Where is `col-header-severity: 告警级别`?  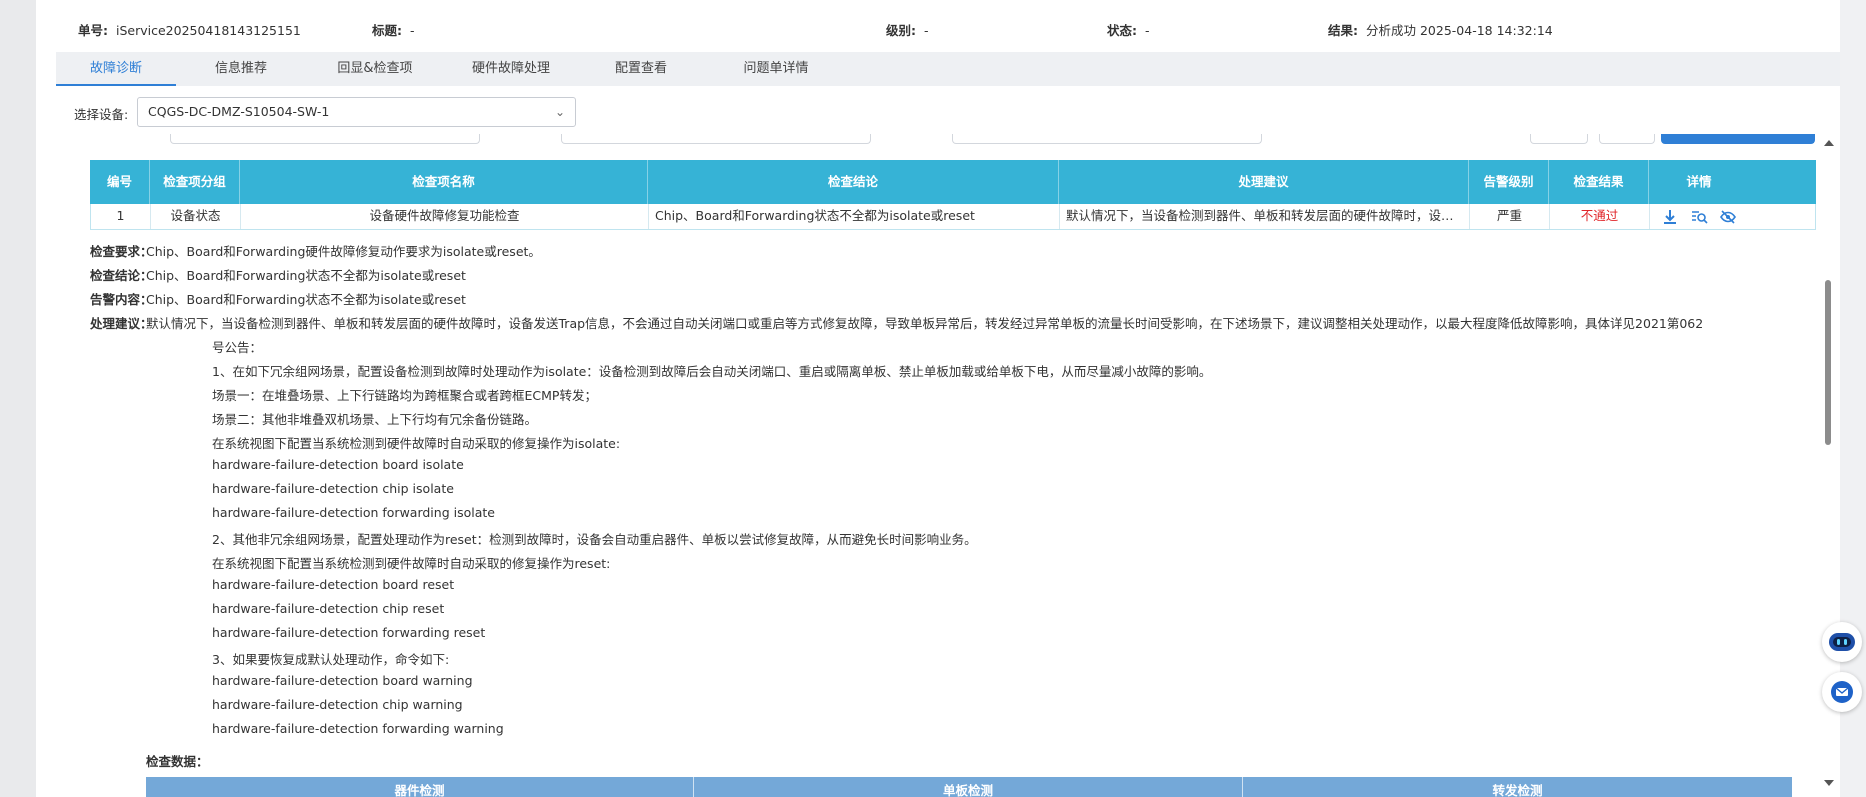
col-header-severity: 告警级别 is located at coordinates (1509, 182).